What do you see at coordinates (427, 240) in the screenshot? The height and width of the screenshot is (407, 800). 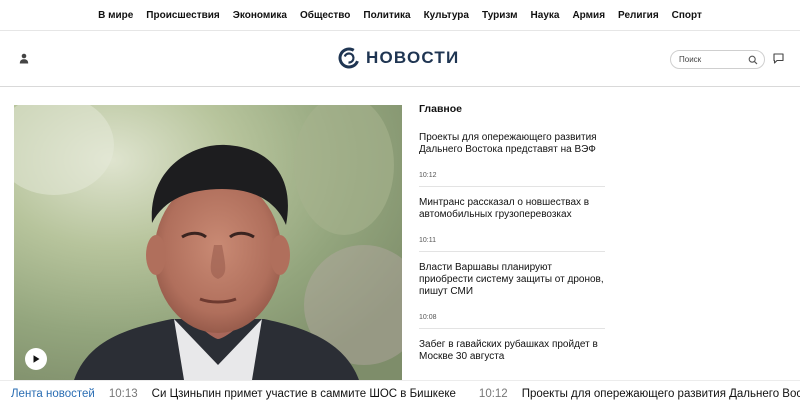 I see `news-time: 10:11` at bounding box center [427, 240].